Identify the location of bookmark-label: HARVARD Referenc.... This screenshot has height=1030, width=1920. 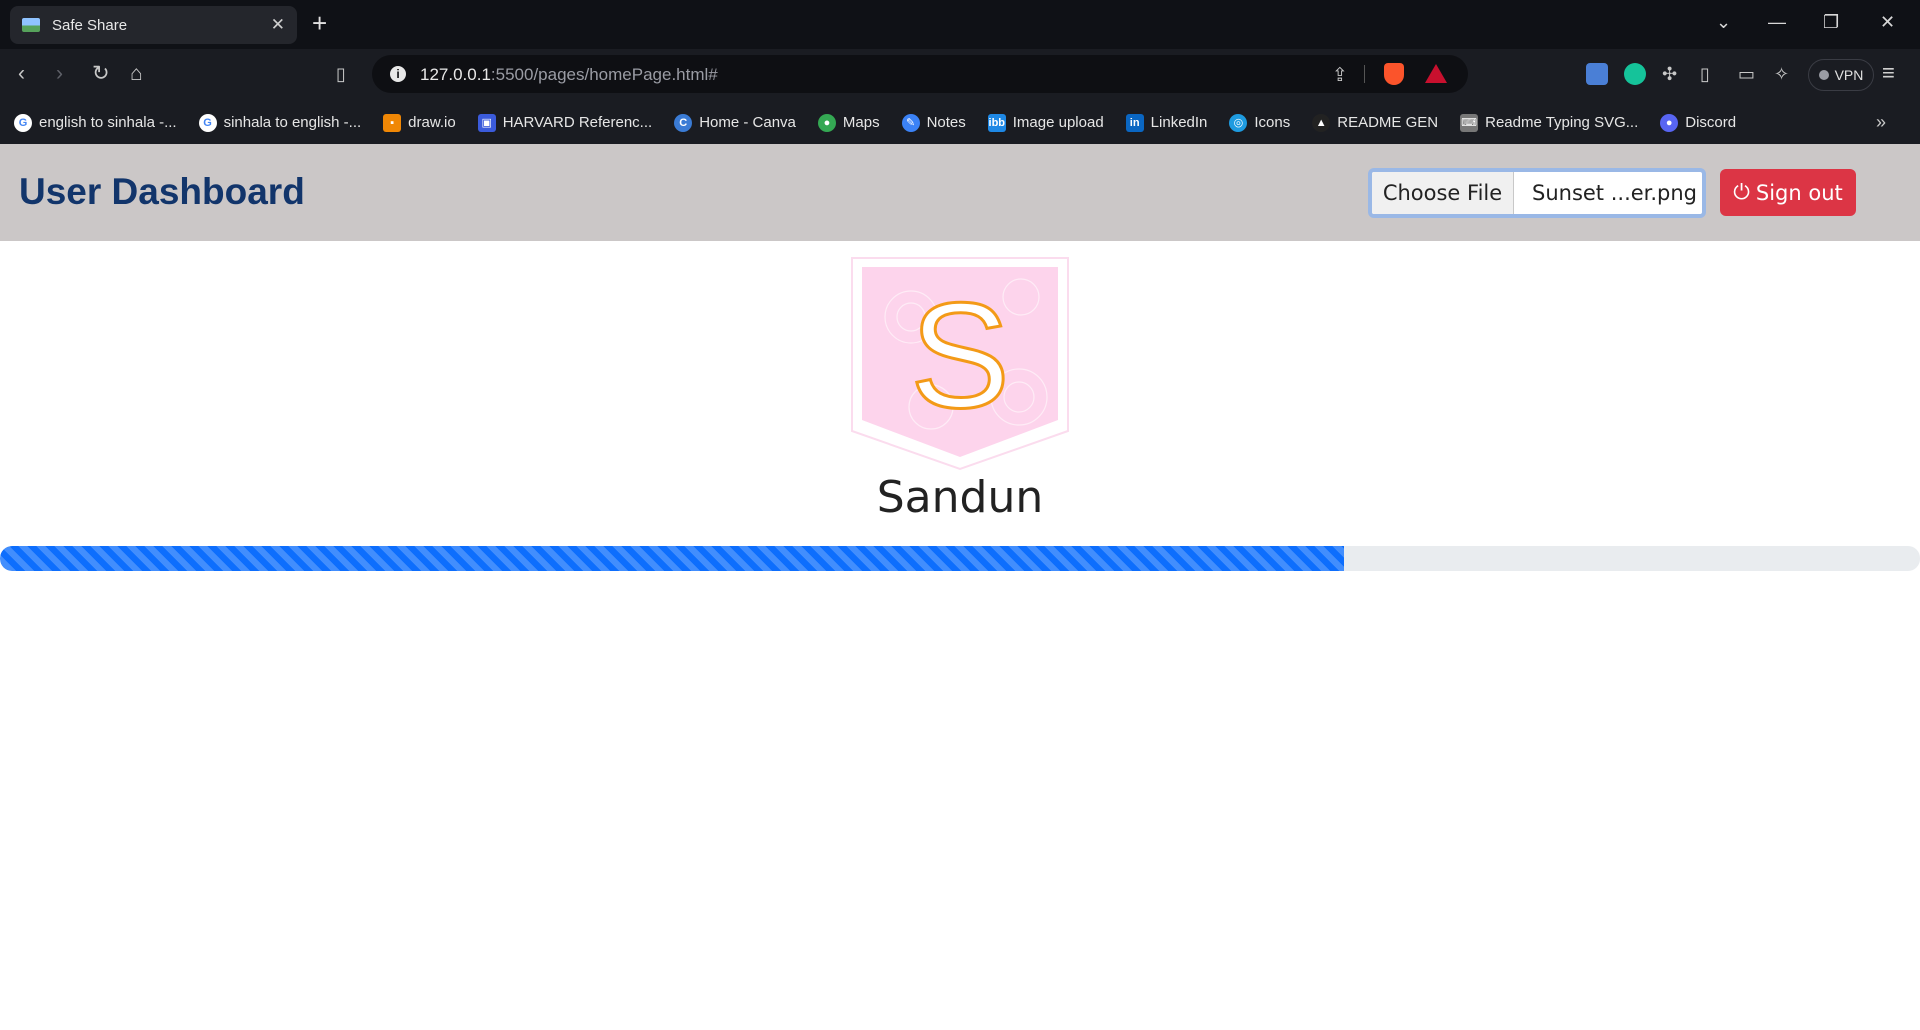
(577, 122).